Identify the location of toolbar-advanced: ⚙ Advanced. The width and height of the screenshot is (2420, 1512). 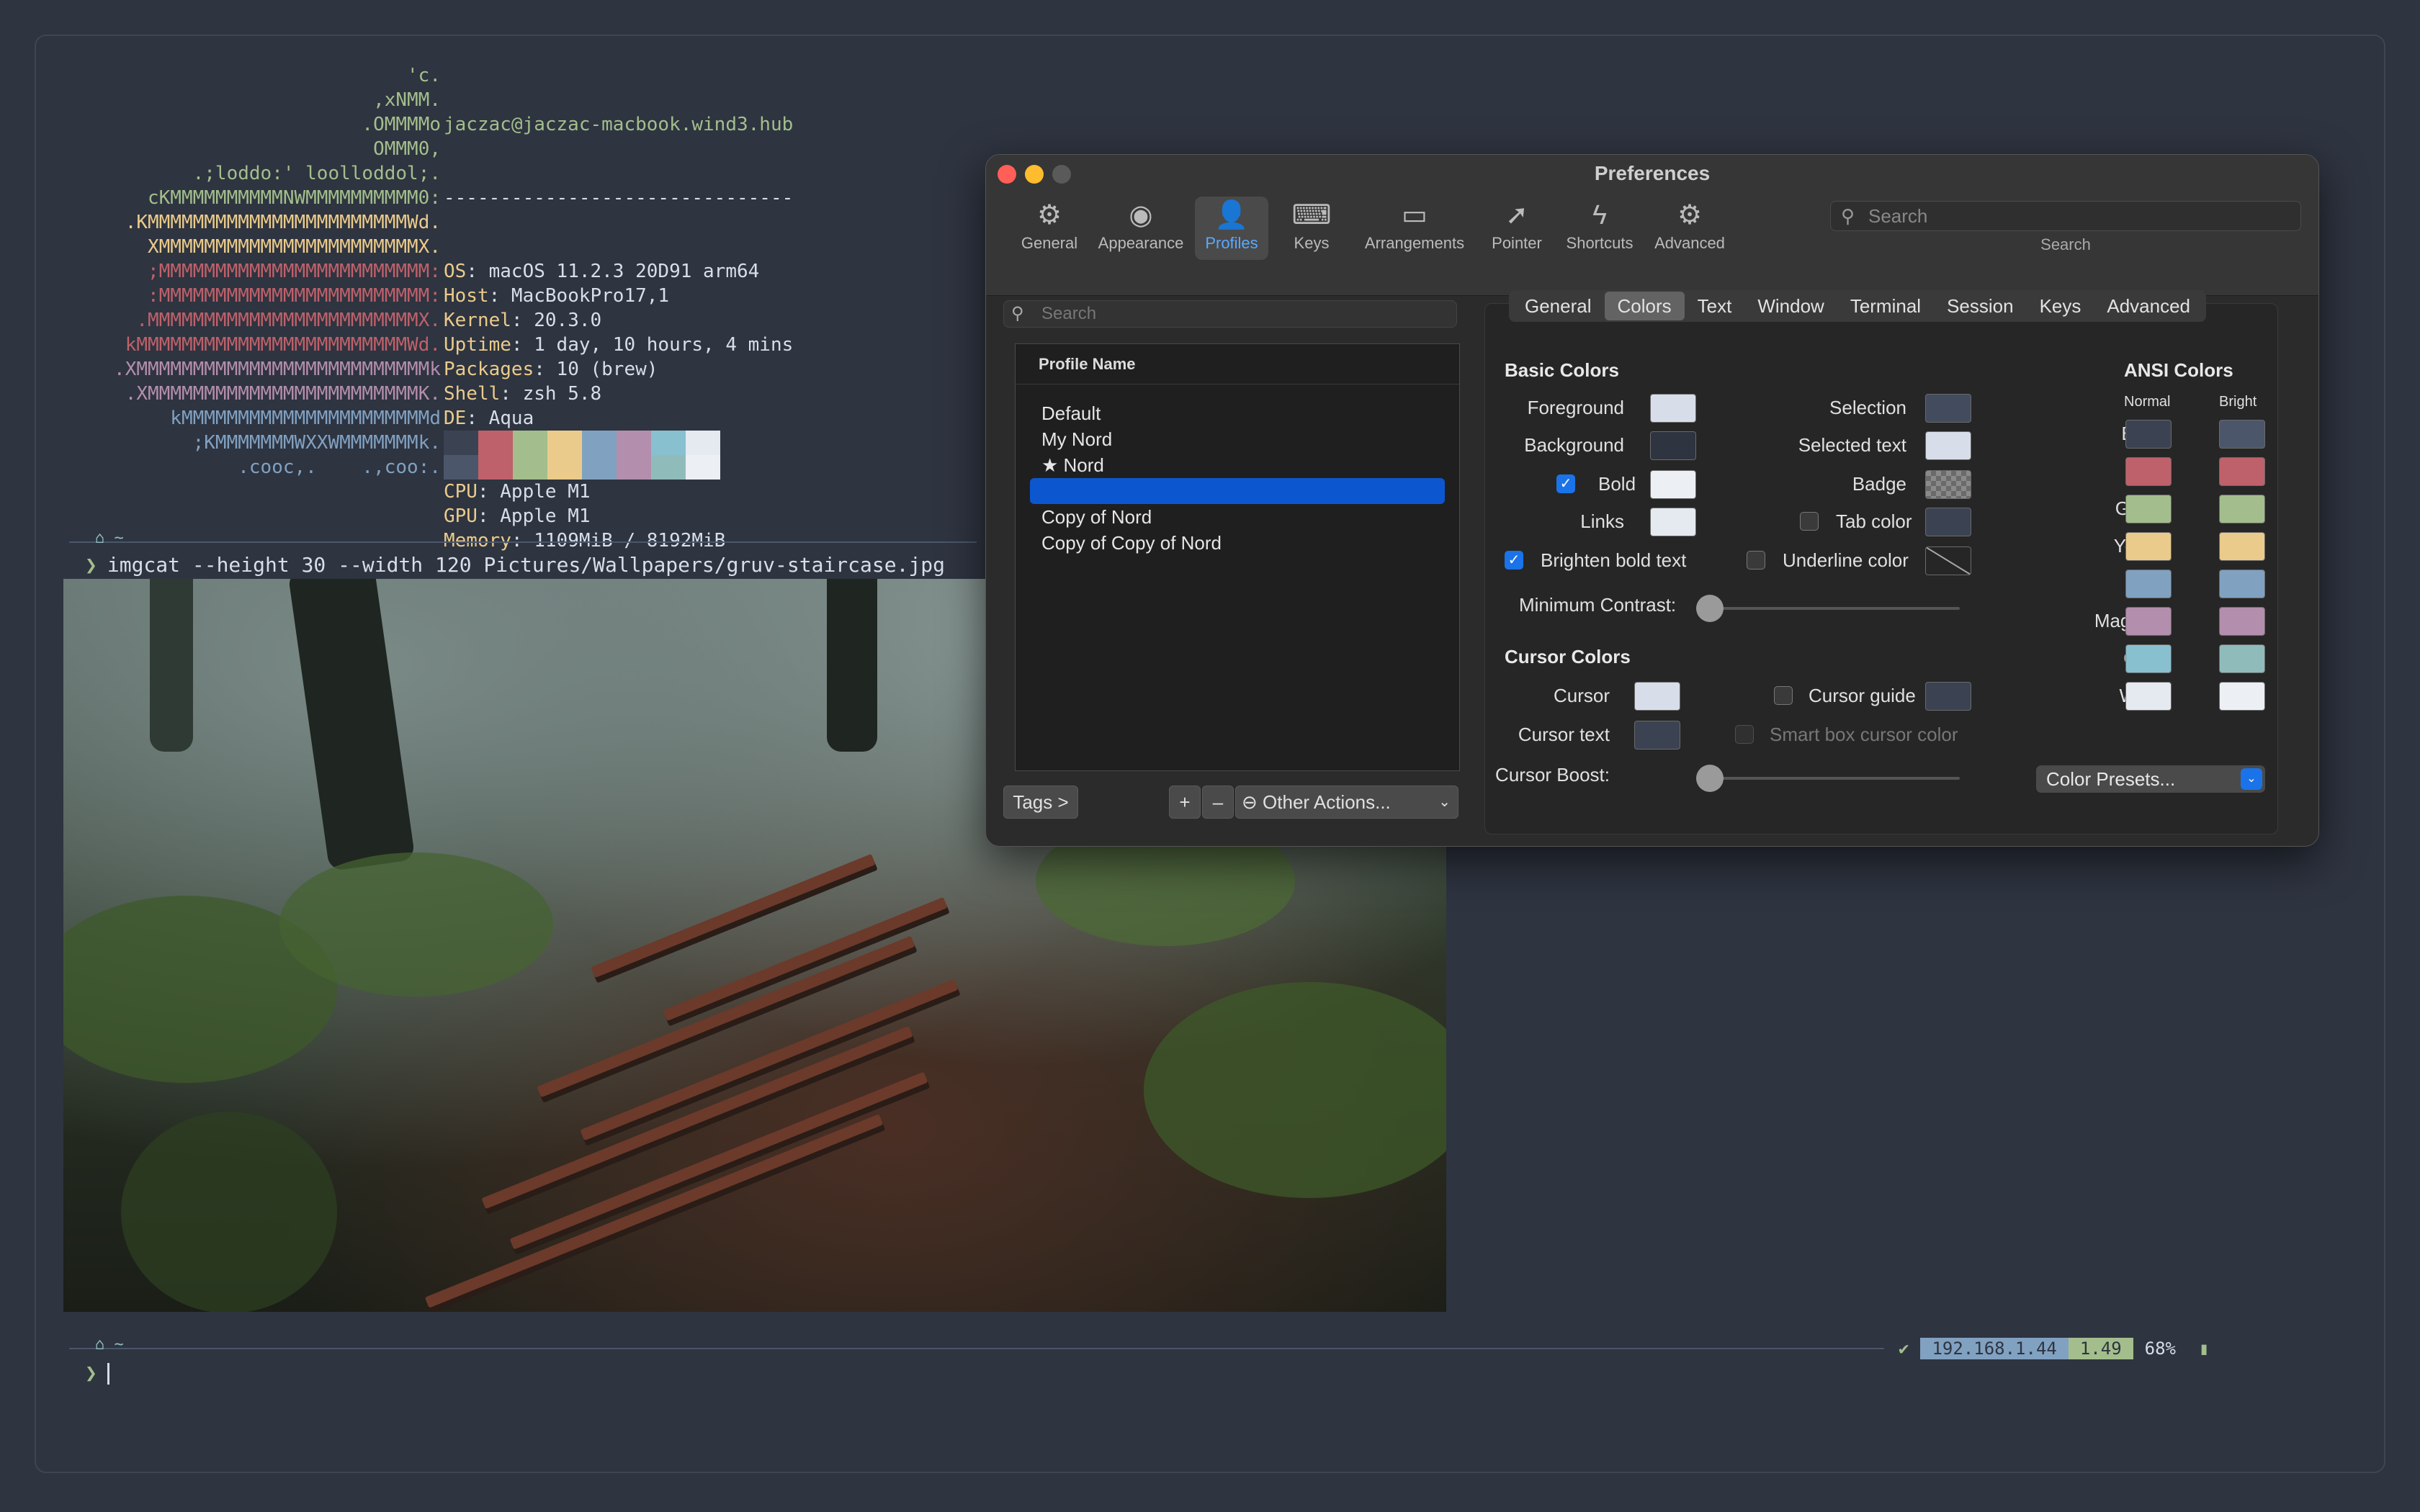
(1690, 228).